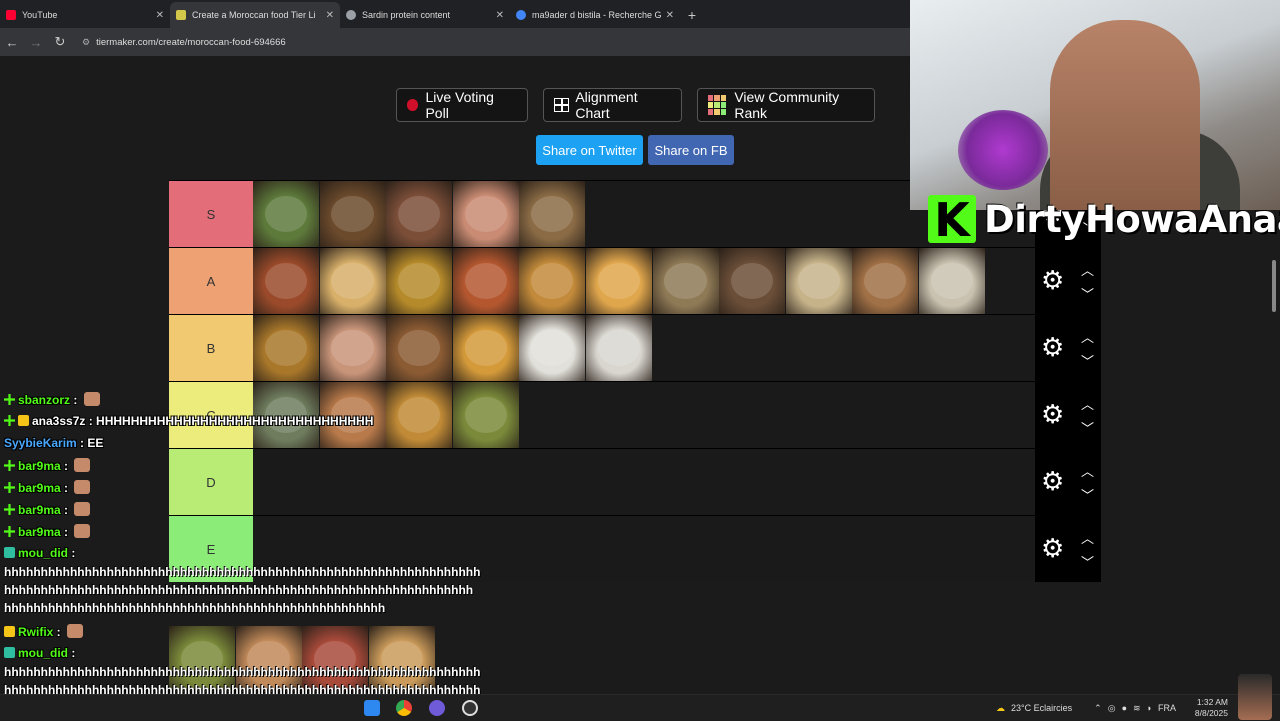 The width and height of the screenshot is (1280, 721). I want to click on tab-google: ma9ader d bistila - Recherche G ✕, so click(595, 15).